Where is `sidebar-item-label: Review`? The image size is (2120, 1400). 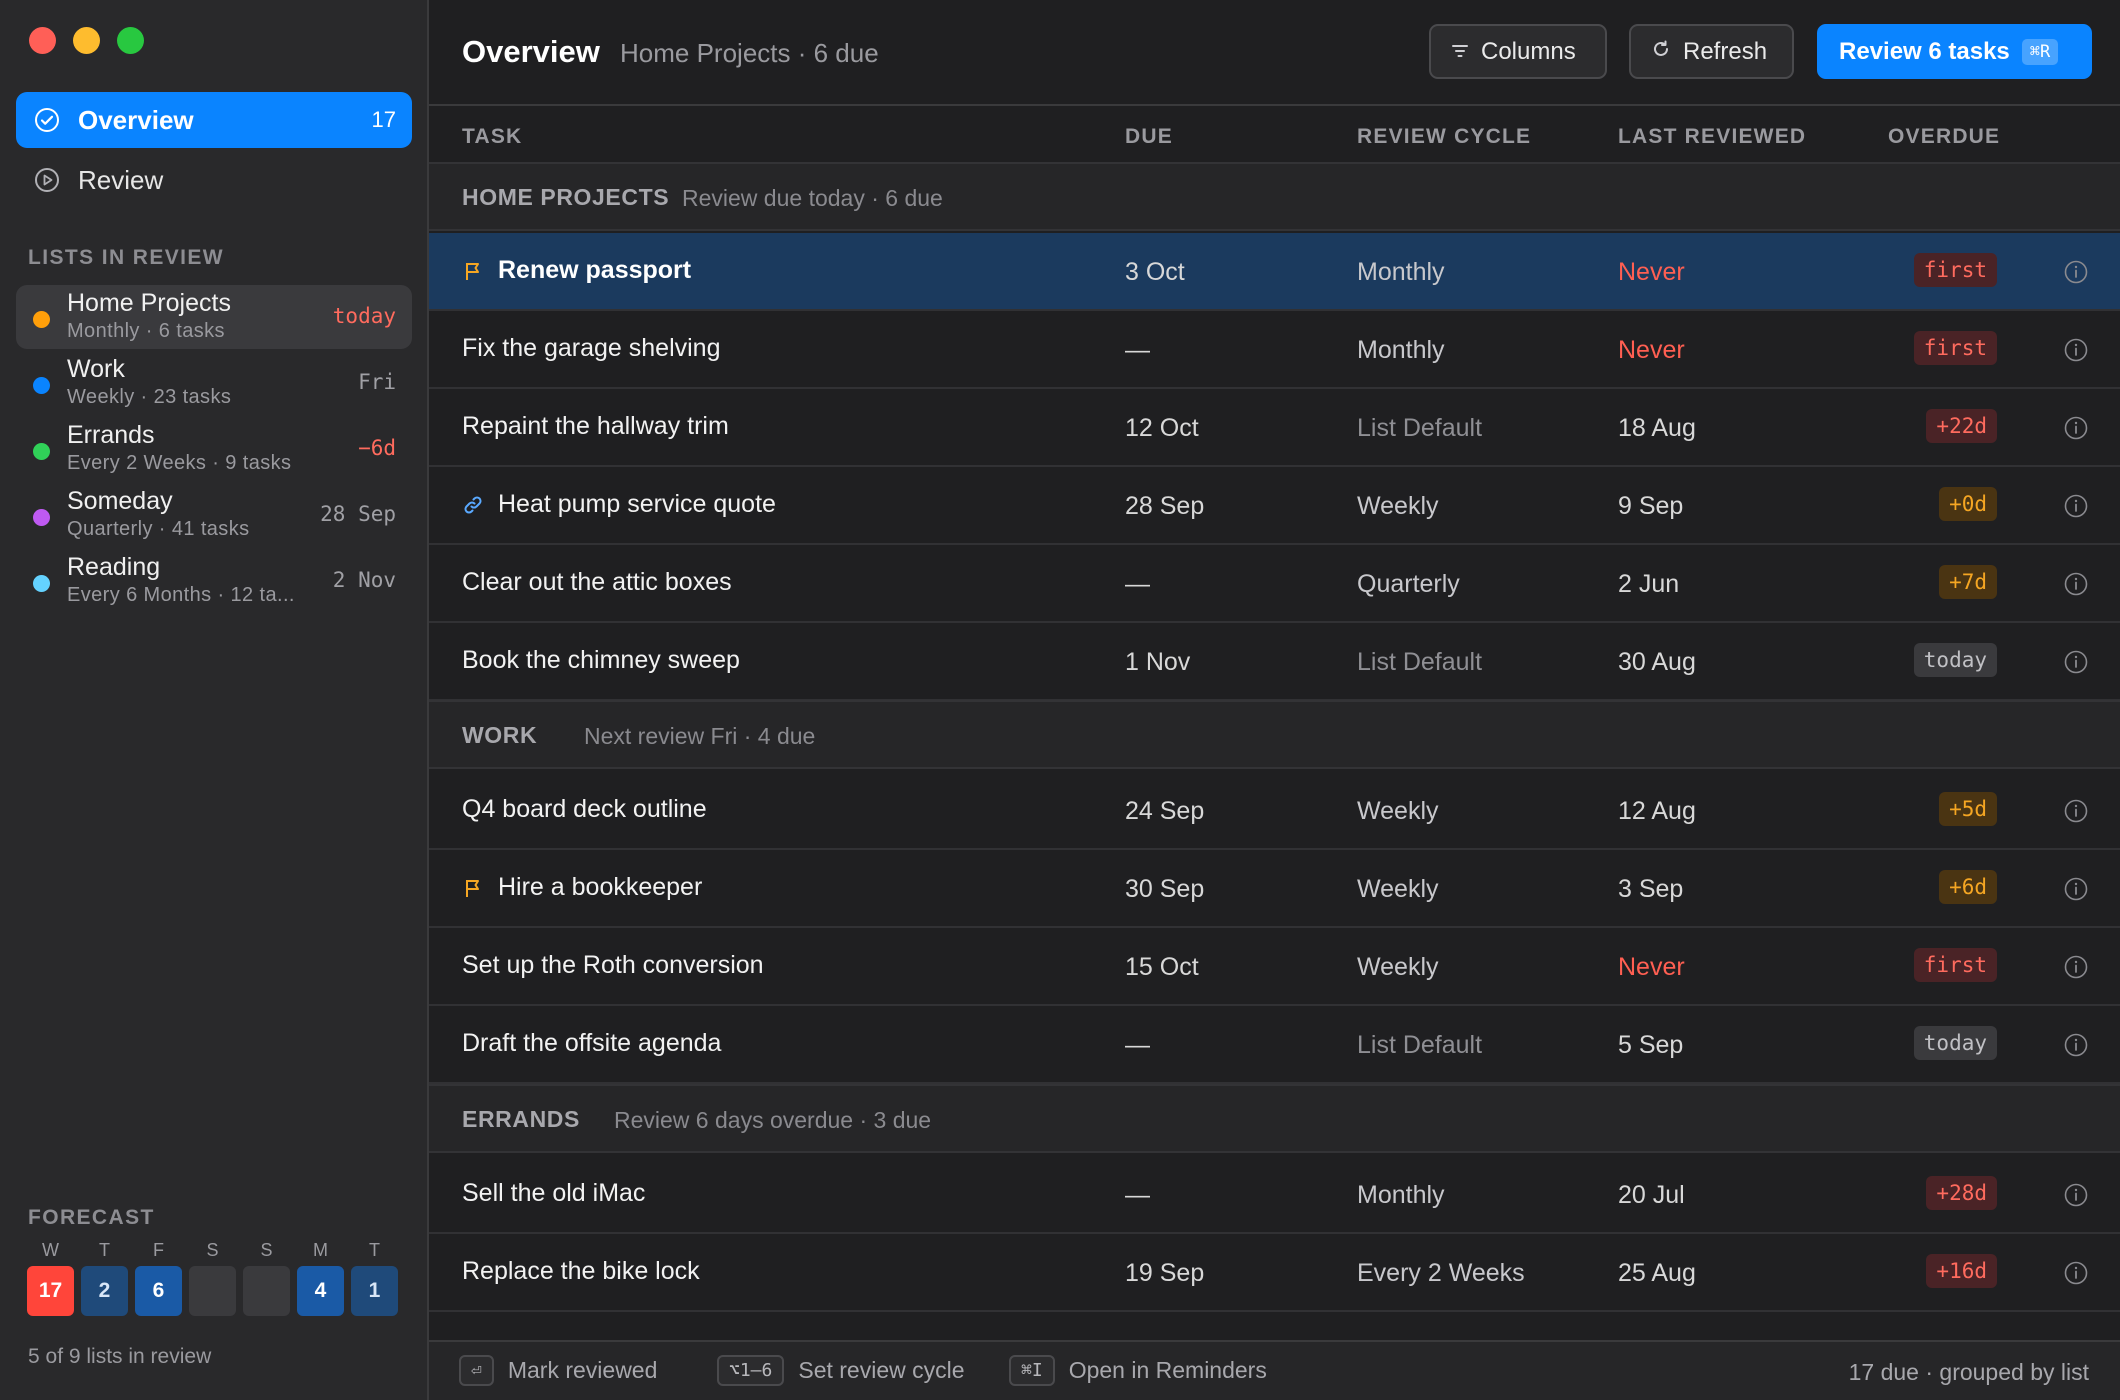 sidebar-item-label: Review is located at coordinates (121, 179).